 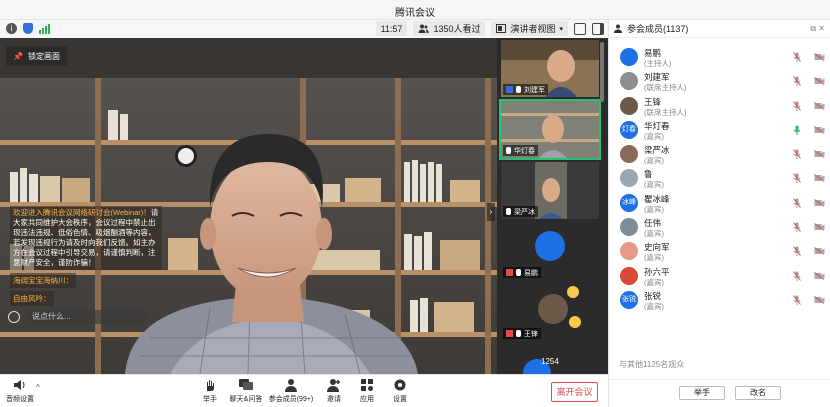 What do you see at coordinates (550, 251) in the screenshot?
I see `video-thumb: 易鹏` at bounding box center [550, 251].